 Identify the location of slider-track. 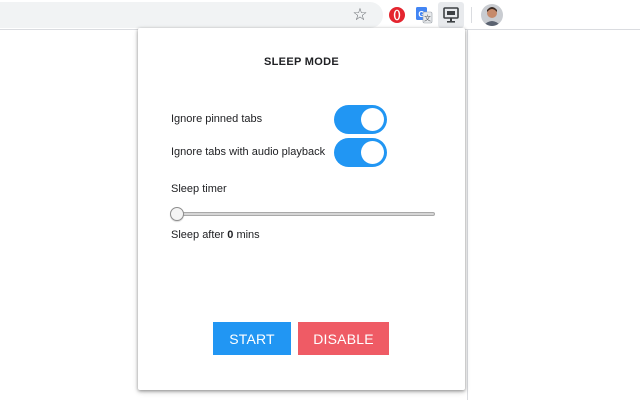
(303, 214).